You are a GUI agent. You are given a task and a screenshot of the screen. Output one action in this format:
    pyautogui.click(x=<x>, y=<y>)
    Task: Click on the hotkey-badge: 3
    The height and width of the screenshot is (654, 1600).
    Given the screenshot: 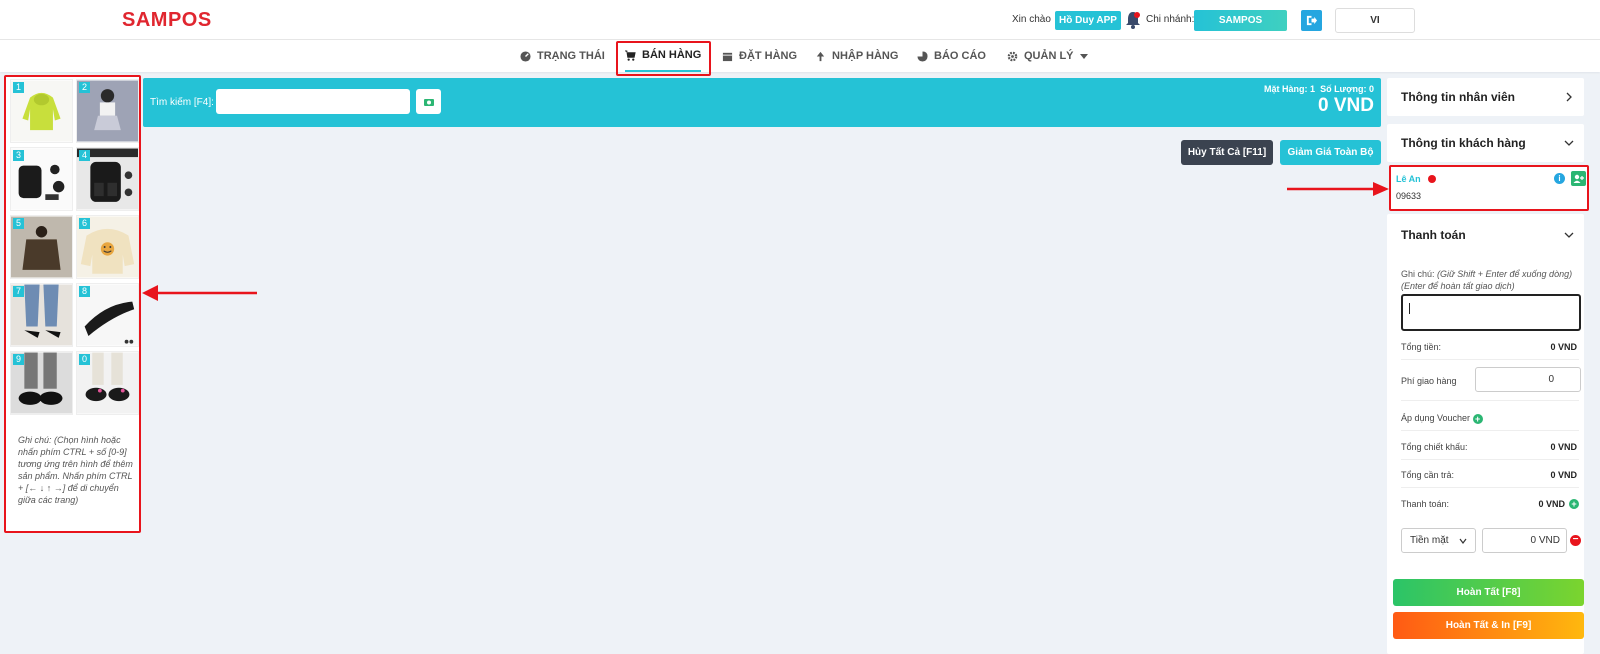 What is the action you would take?
    pyautogui.click(x=18, y=155)
    